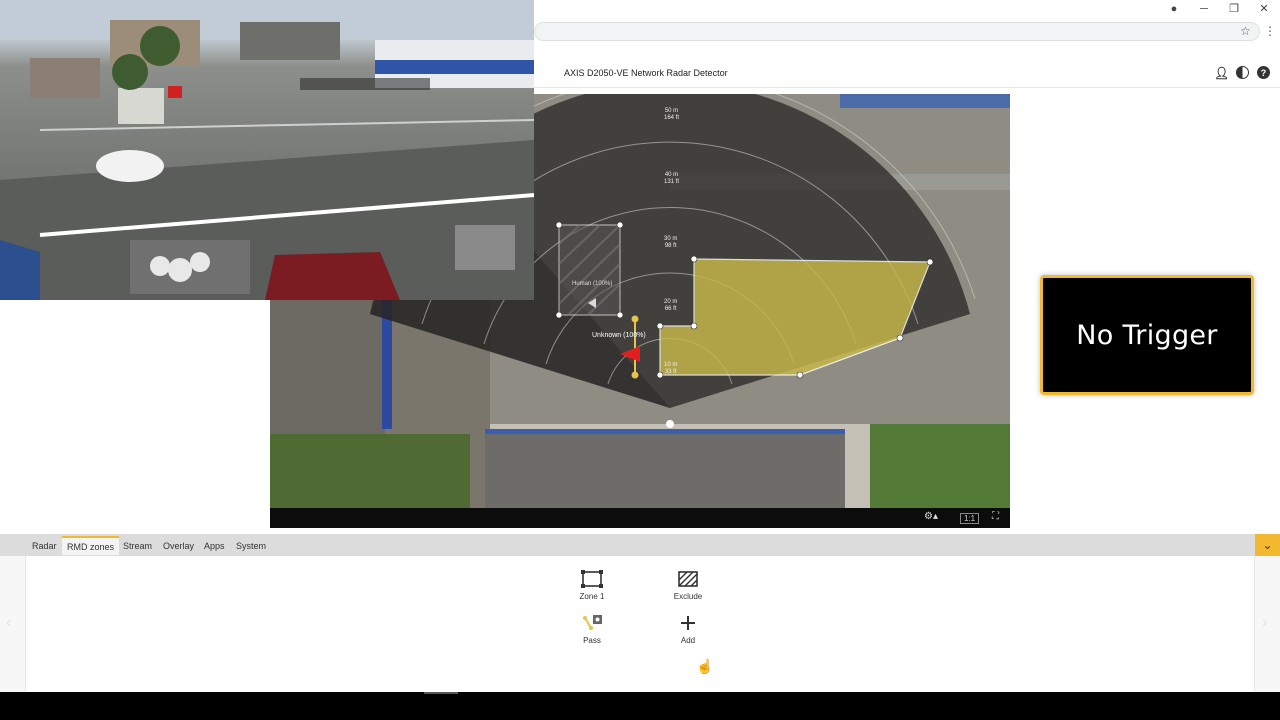  Describe the element at coordinates (1263, 72) in the screenshot. I see `help-icon: ?` at that location.